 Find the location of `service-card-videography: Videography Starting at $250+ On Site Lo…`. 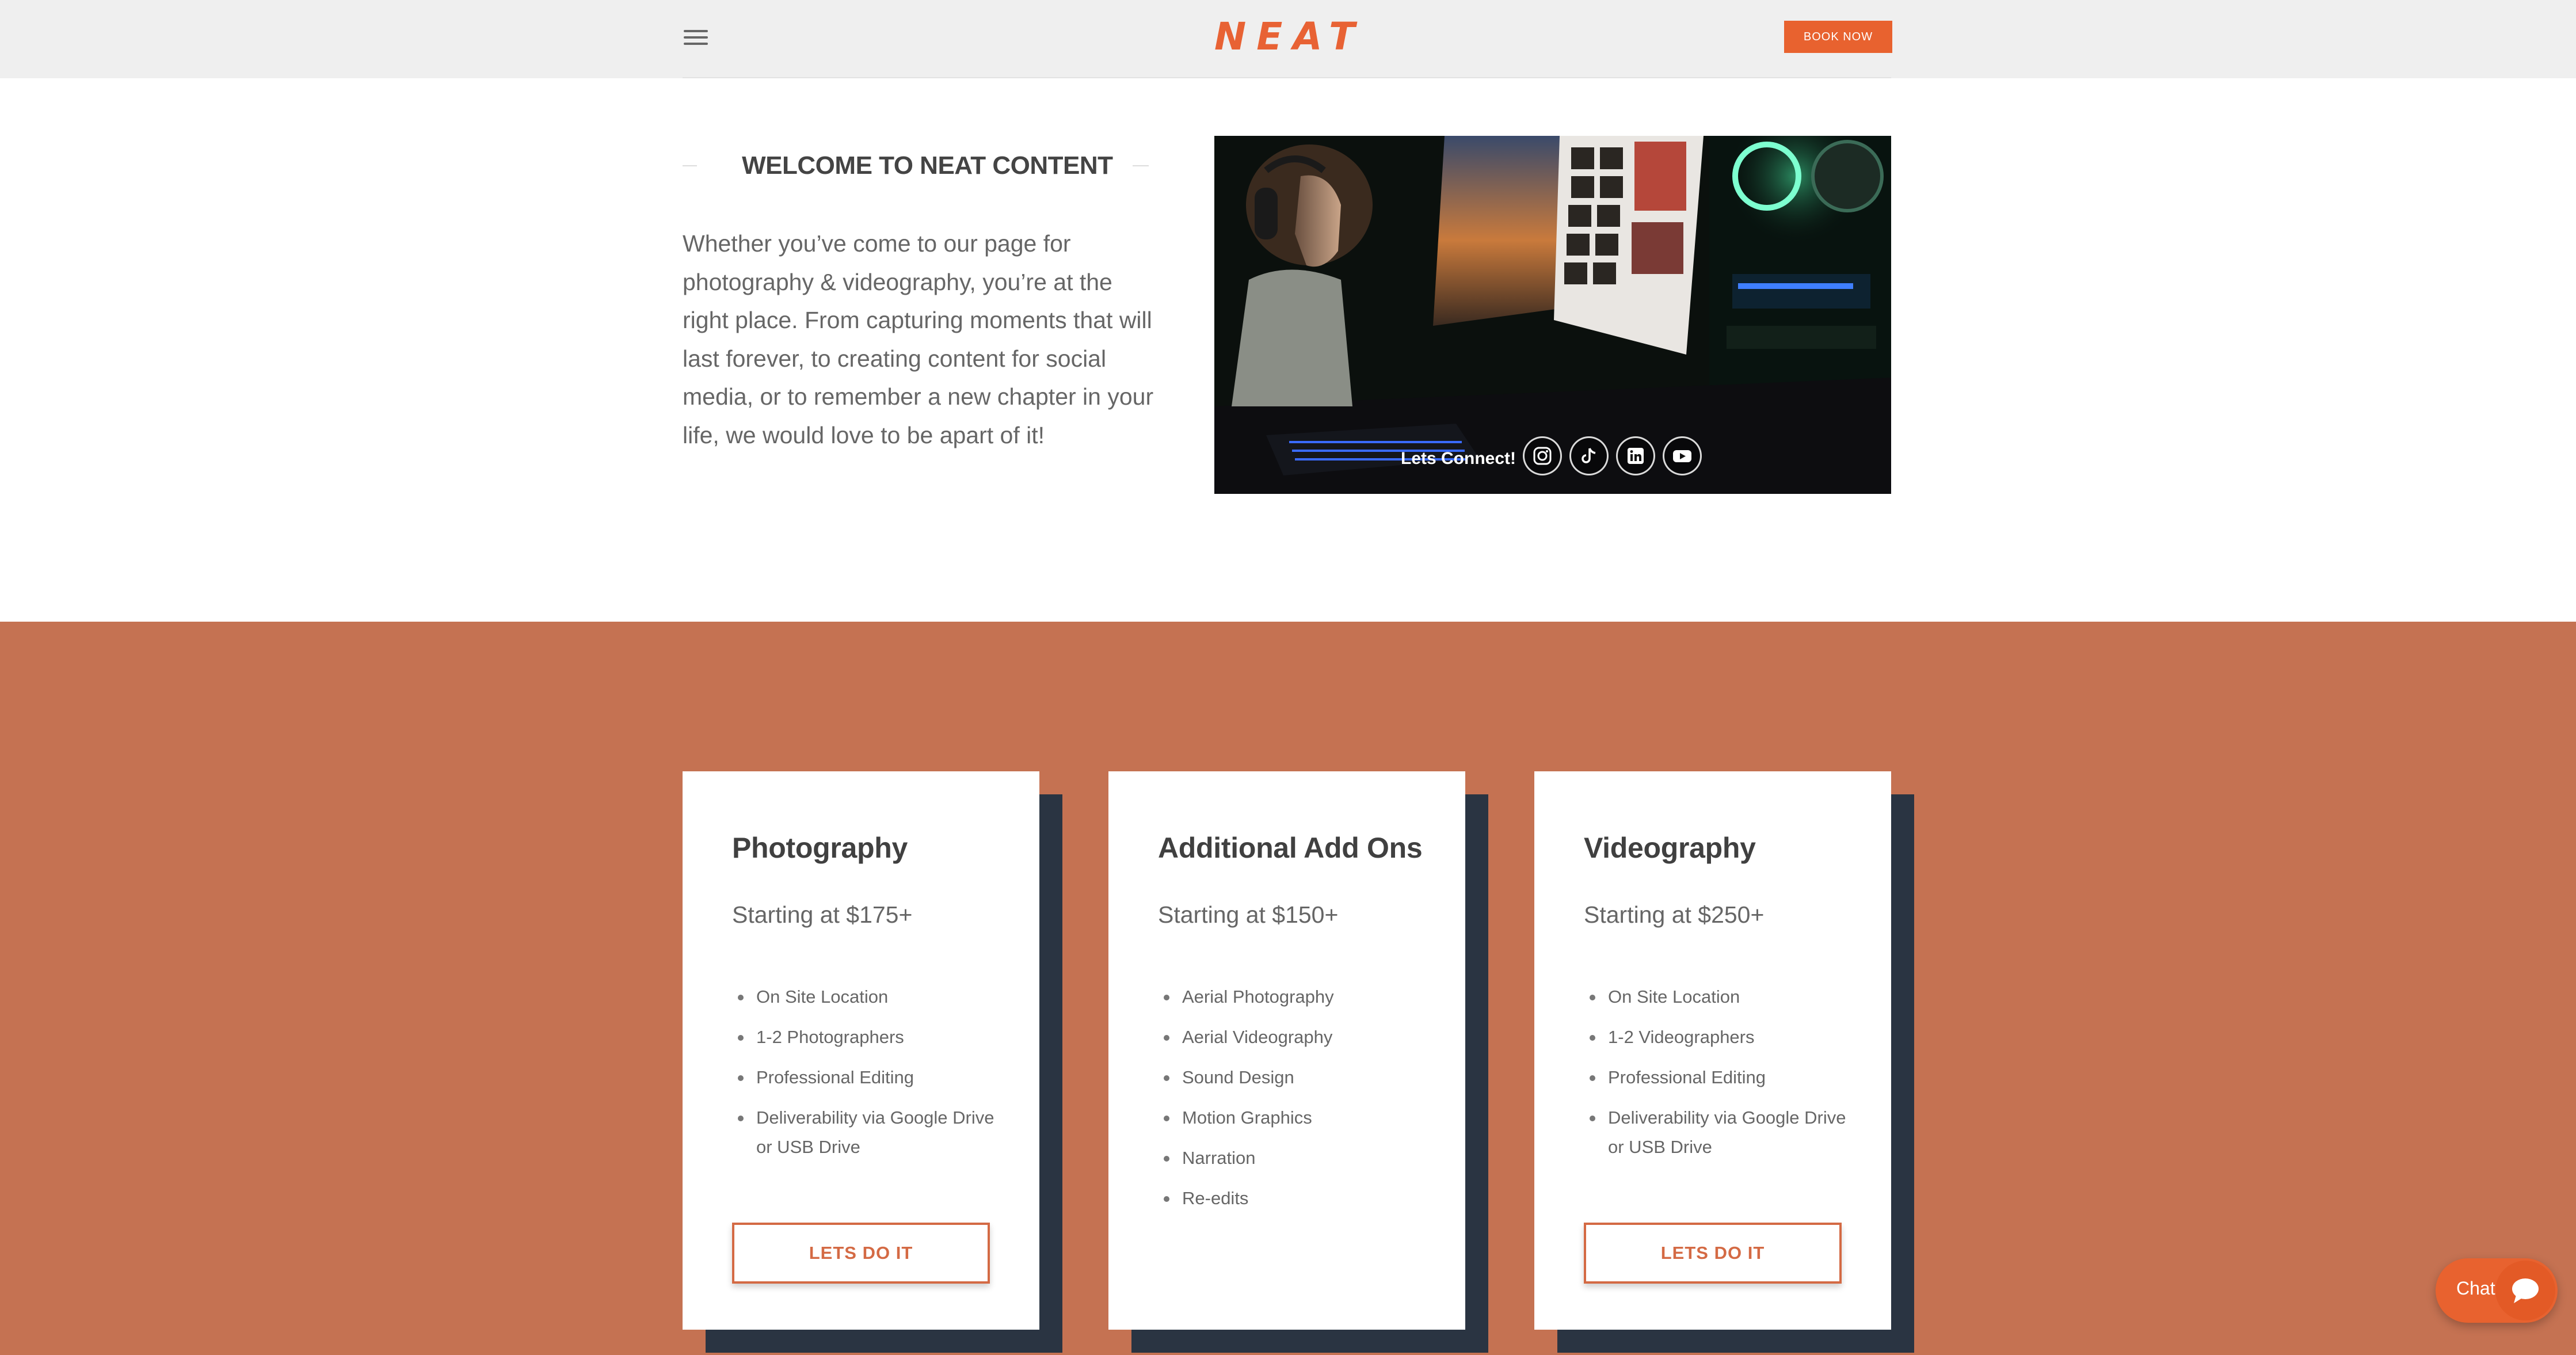

service-card-videography: Videography Starting at $250+ On Site Lo… is located at coordinates (1712, 1050).